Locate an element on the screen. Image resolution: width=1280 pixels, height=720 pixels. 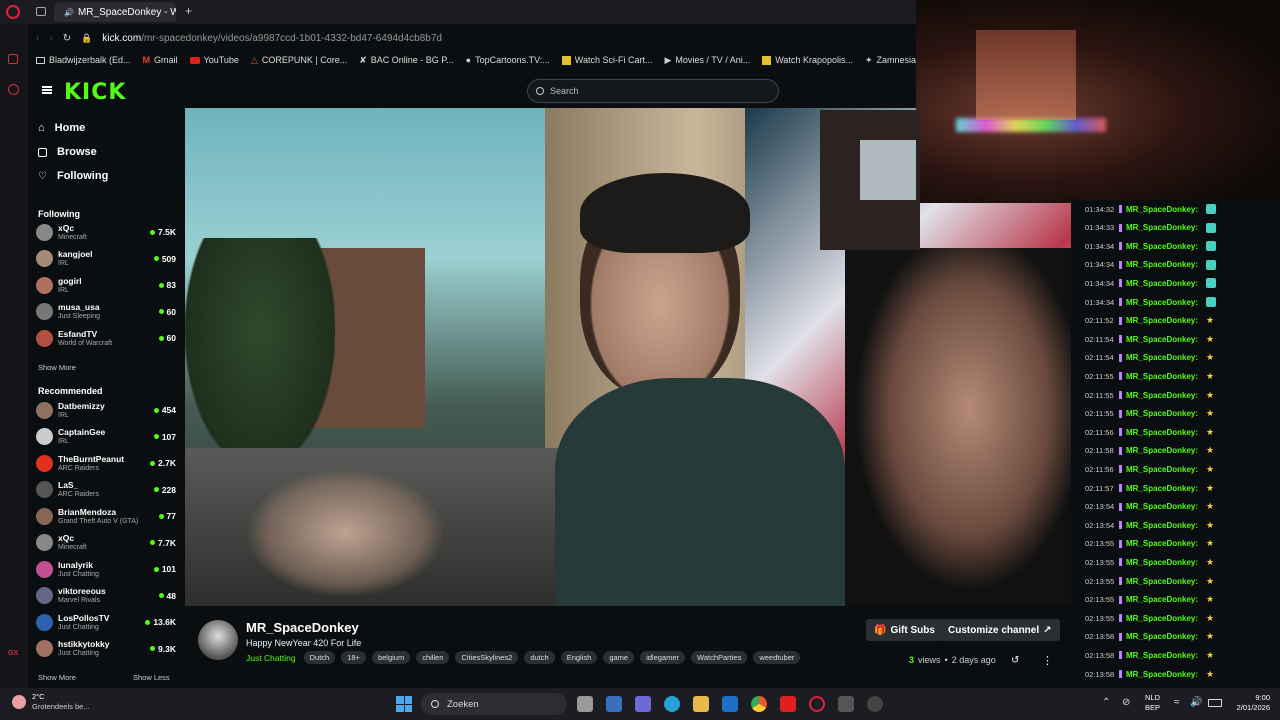
nav-browse: Browse is located at coordinates (67, 152).